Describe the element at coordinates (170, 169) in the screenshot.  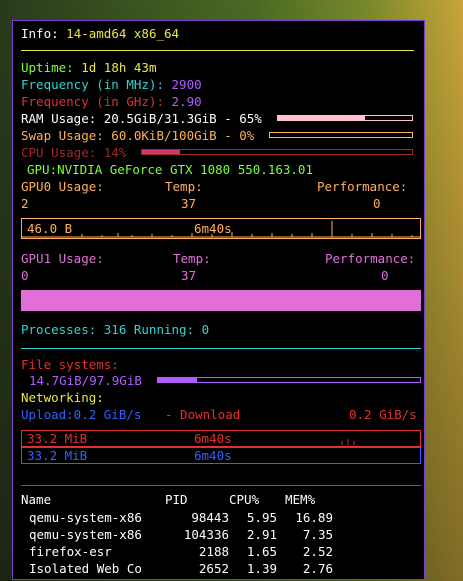
I see `gpu-name: GPU:NVIDIA GeForce GTX 1080 550.163.01` at that location.